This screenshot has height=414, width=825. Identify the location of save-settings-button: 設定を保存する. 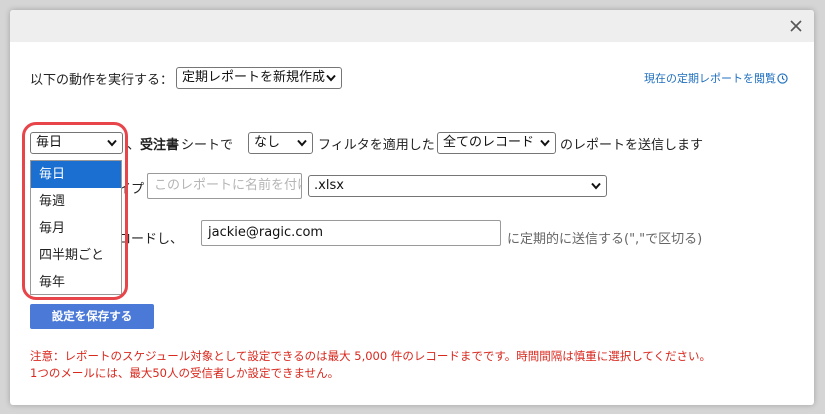
(92, 316).